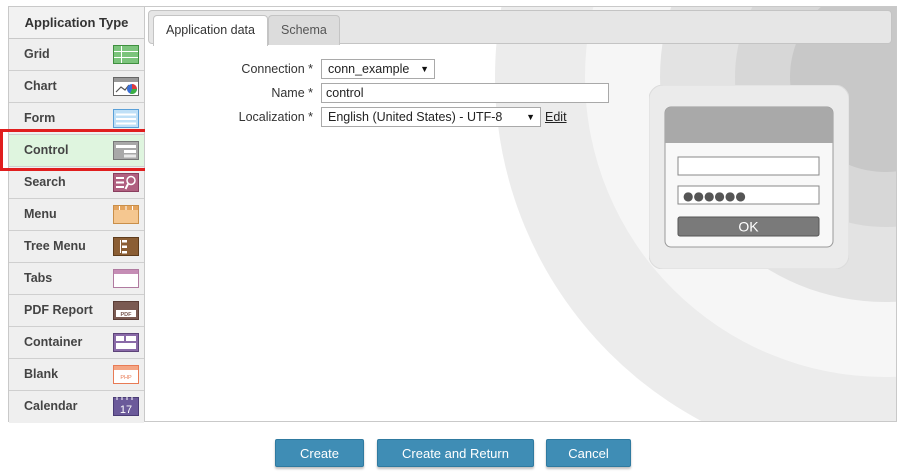 The image size is (908, 472). I want to click on menu-icon, so click(126, 214).